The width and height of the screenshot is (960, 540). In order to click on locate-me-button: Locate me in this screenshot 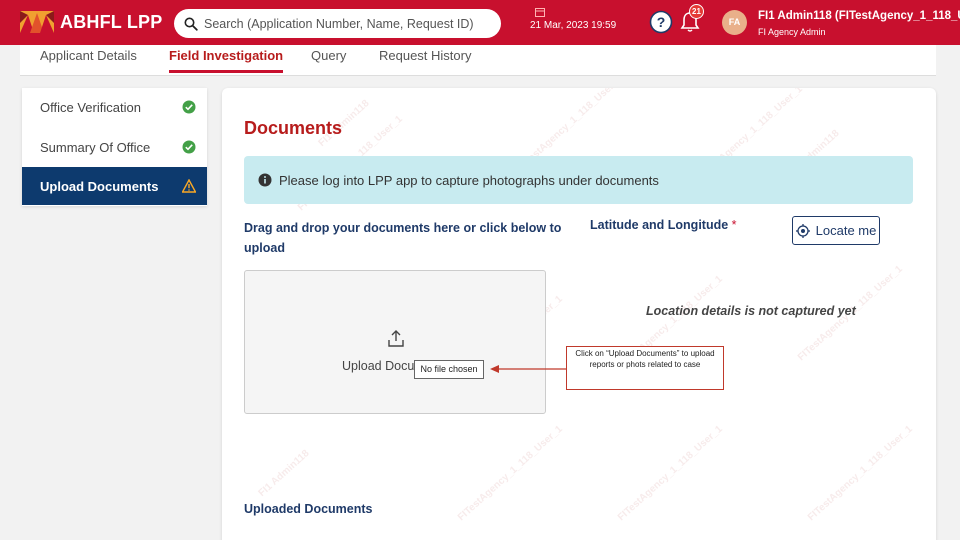, I will do `click(836, 230)`.